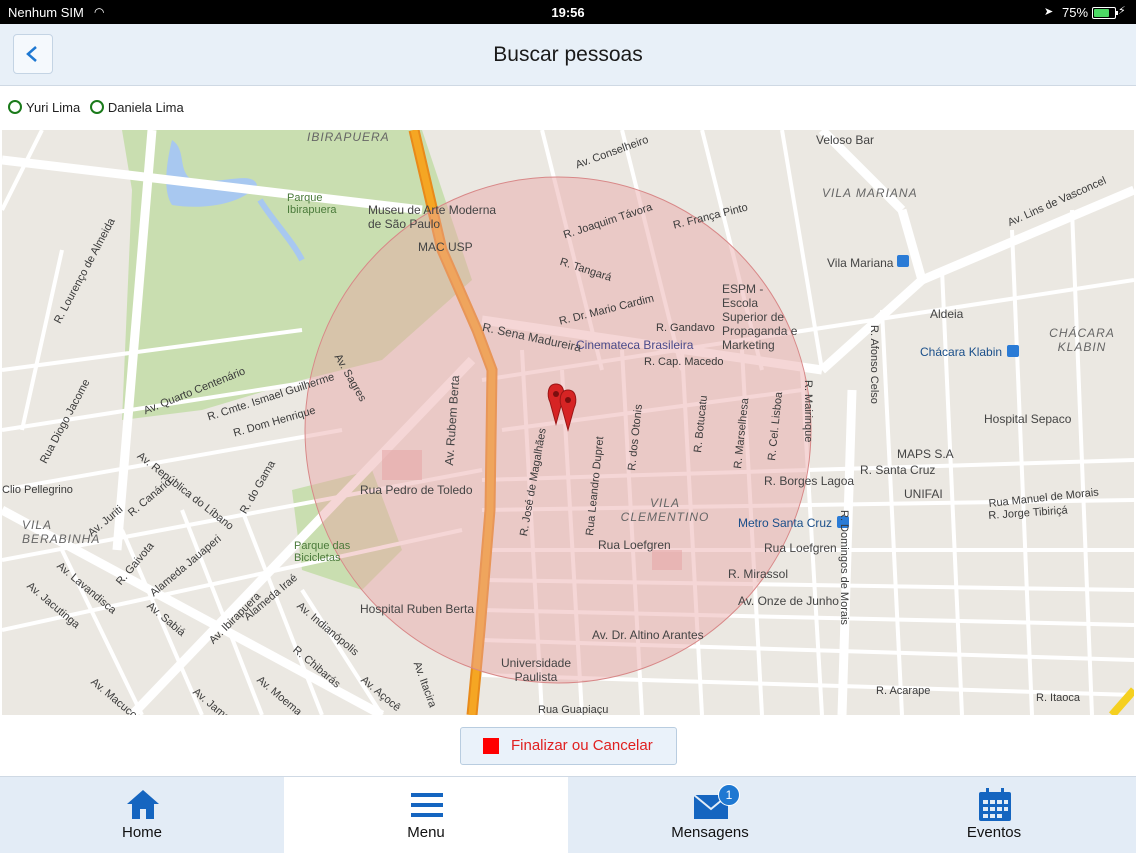  I want to click on map-label: Cinemateca Brasileira, so click(635, 345).